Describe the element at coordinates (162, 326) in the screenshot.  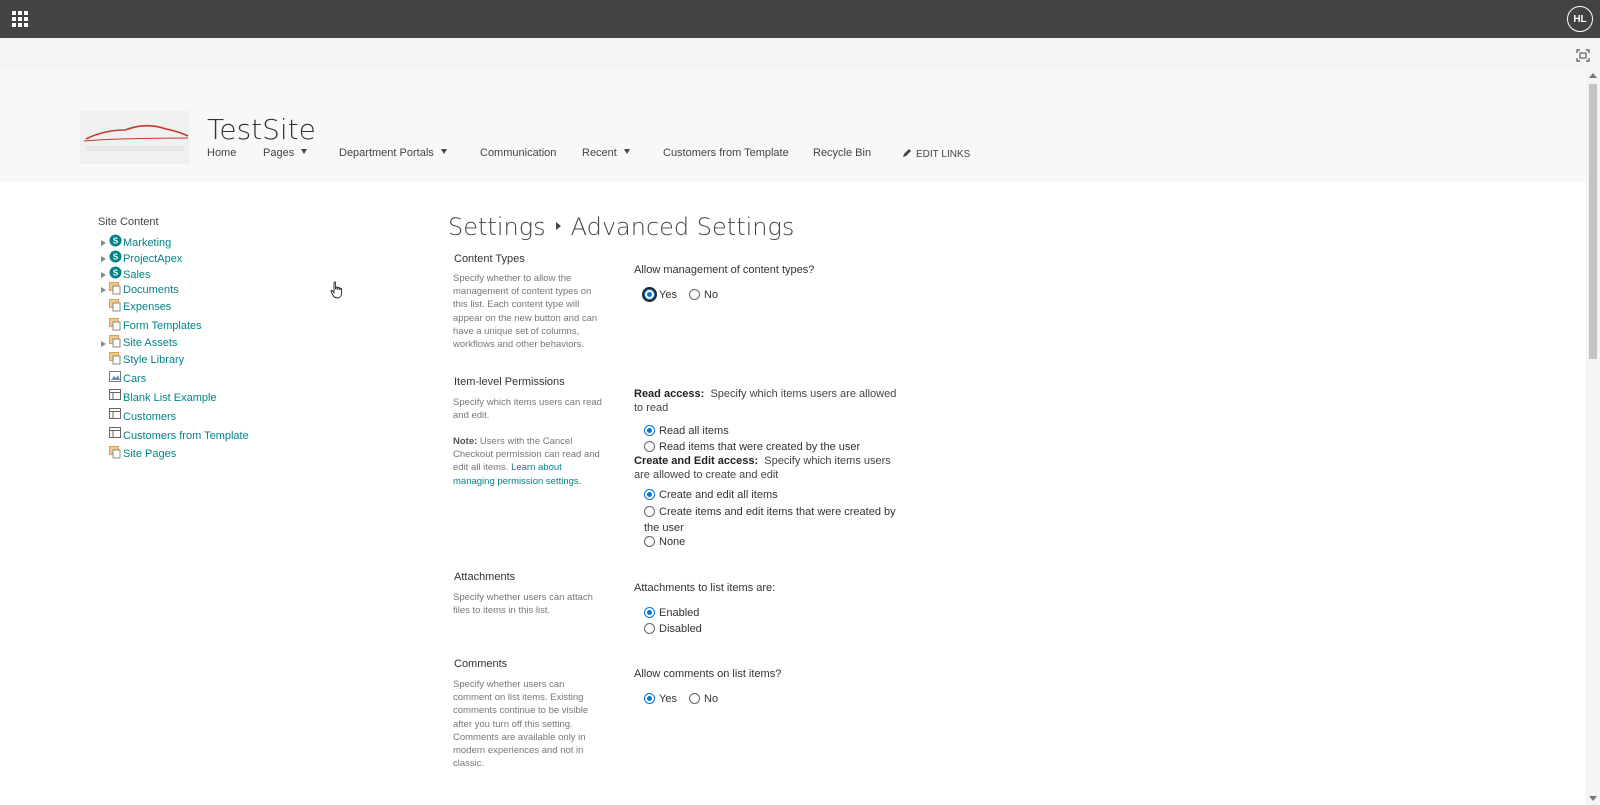
I see `tree-item-form-templates: Form Templates` at that location.